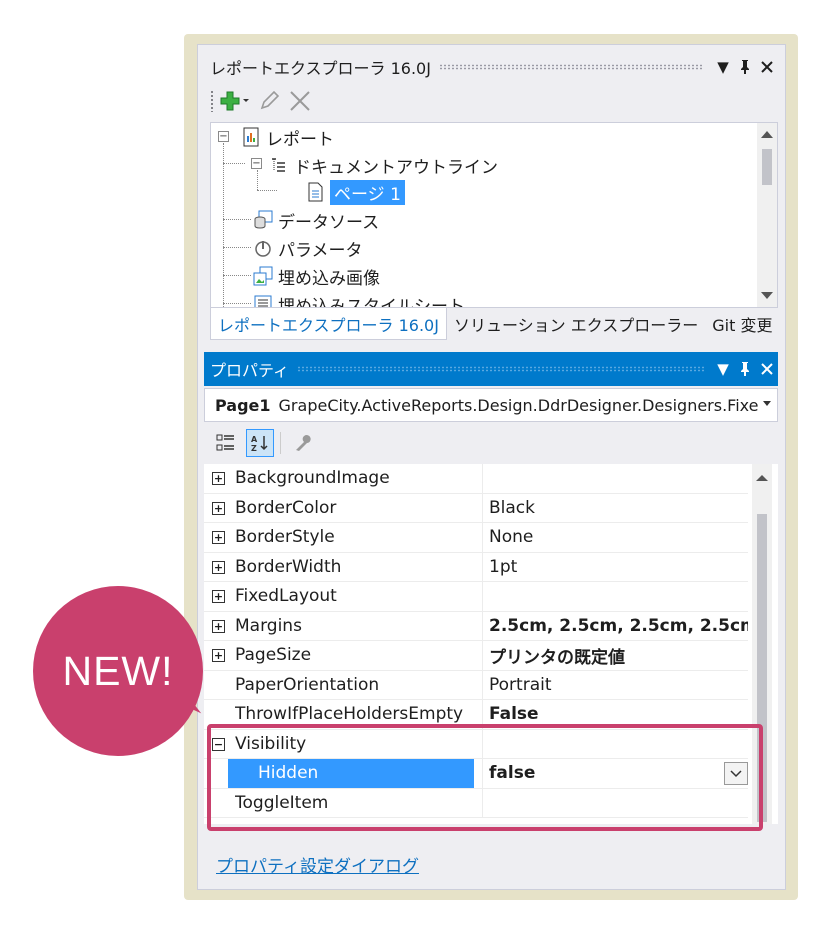 The image size is (833, 940). I want to click on tree-item-embedded-stylesheets: 埋め込みスタイルシート, so click(359, 299).